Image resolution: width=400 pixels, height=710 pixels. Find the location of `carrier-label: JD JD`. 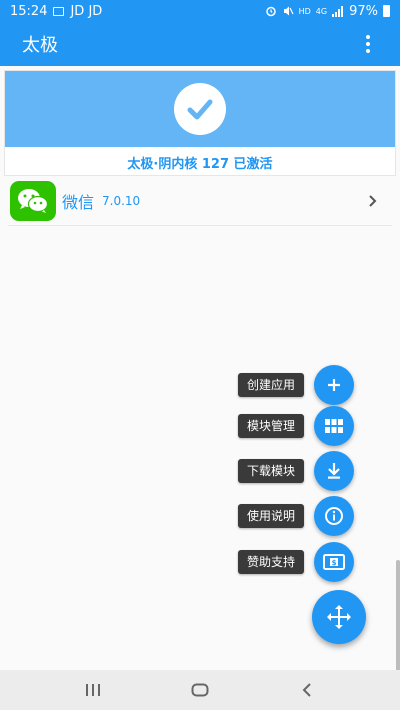

carrier-label: JD JD is located at coordinates (86, 11).